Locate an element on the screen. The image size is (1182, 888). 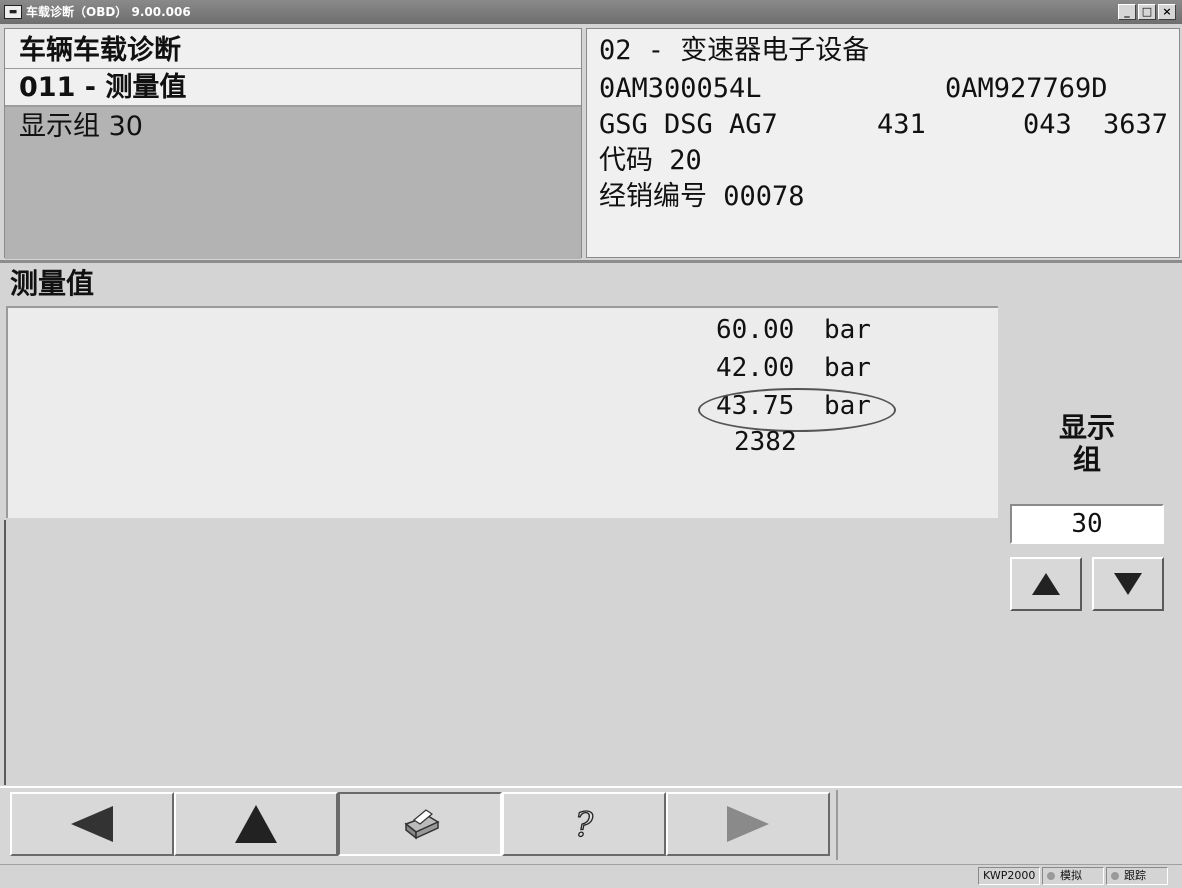
minimize-button: _ is located at coordinates (1127, 12).